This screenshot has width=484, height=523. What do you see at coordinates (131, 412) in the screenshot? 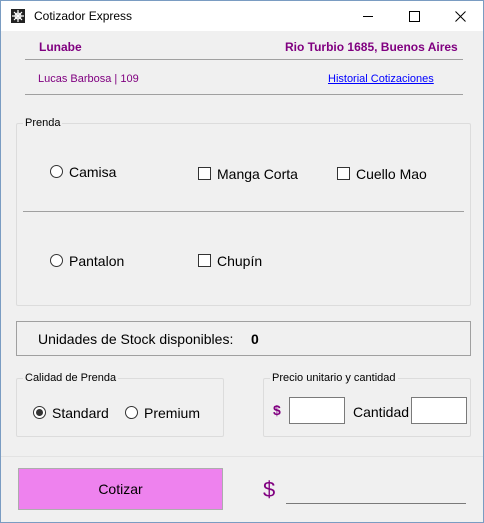
I see `premium-radio` at bounding box center [131, 412].